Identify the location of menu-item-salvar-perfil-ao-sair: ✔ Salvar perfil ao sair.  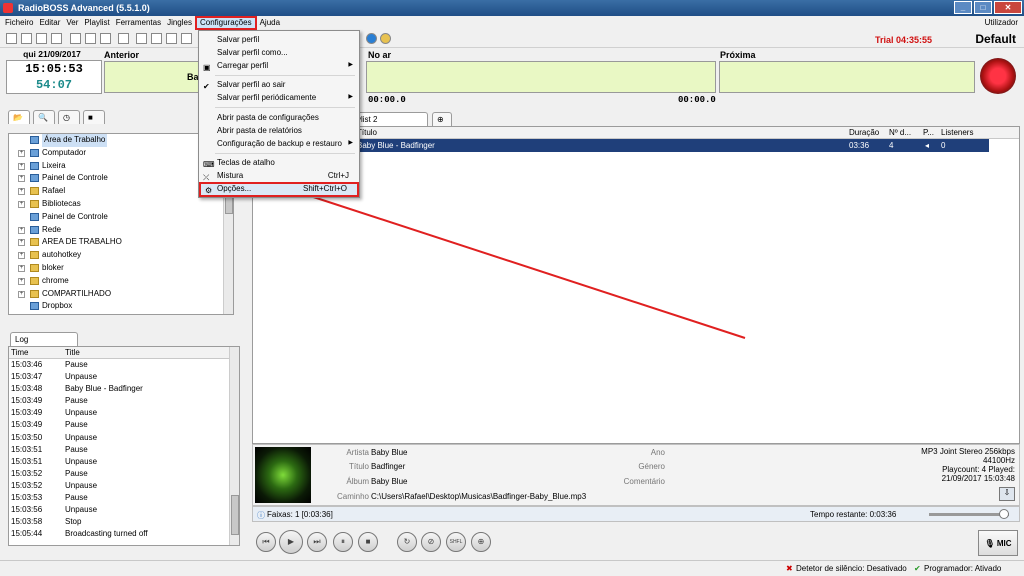
(279, 84).